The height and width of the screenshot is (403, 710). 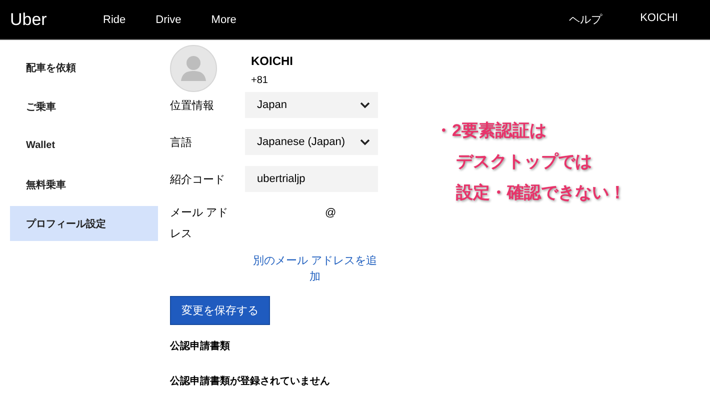 I want to click on user-name: KOICHI, so click(x=272, y=61).